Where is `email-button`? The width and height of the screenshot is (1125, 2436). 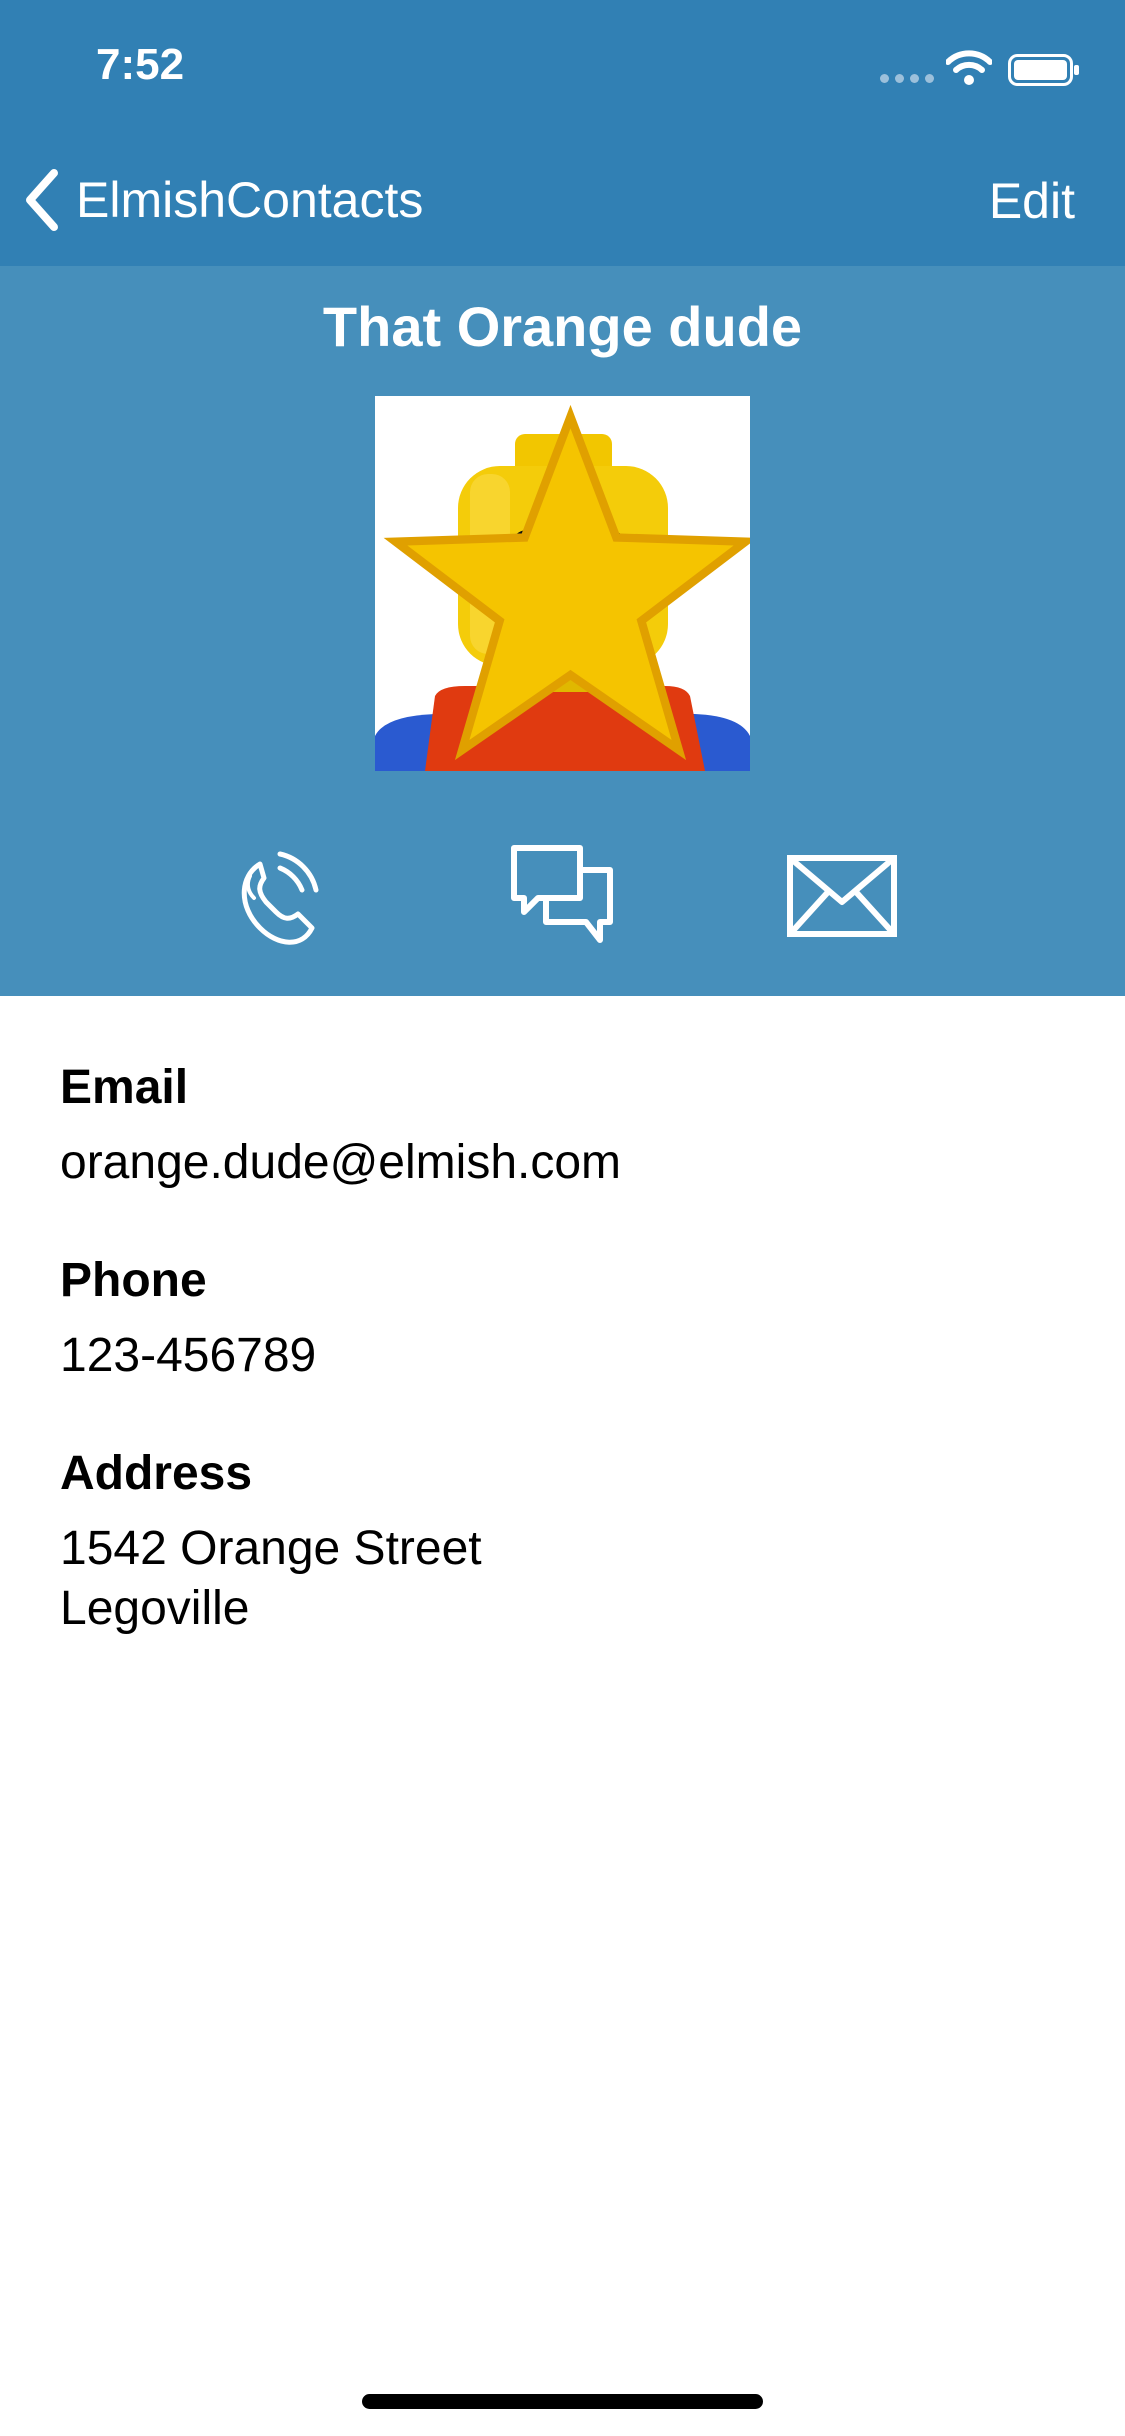 email-button is located at coordinates (842, 896).